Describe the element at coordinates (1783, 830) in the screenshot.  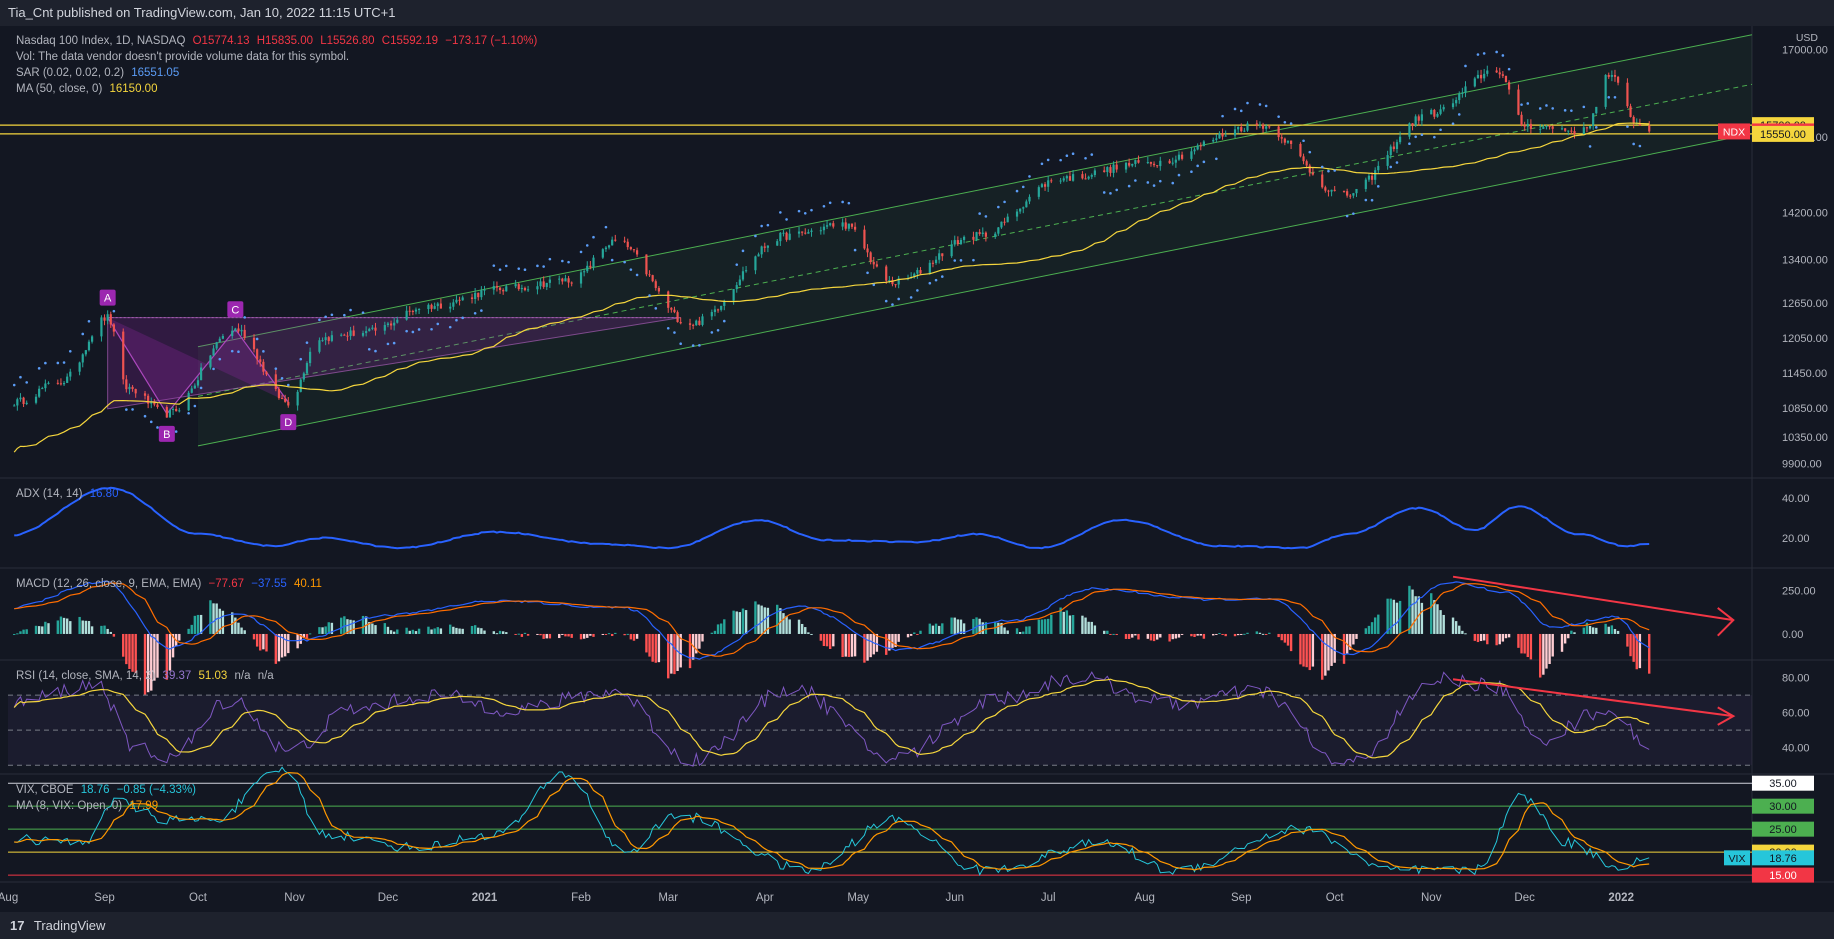
I see `vix-axis-tick: 25.00` at that location.